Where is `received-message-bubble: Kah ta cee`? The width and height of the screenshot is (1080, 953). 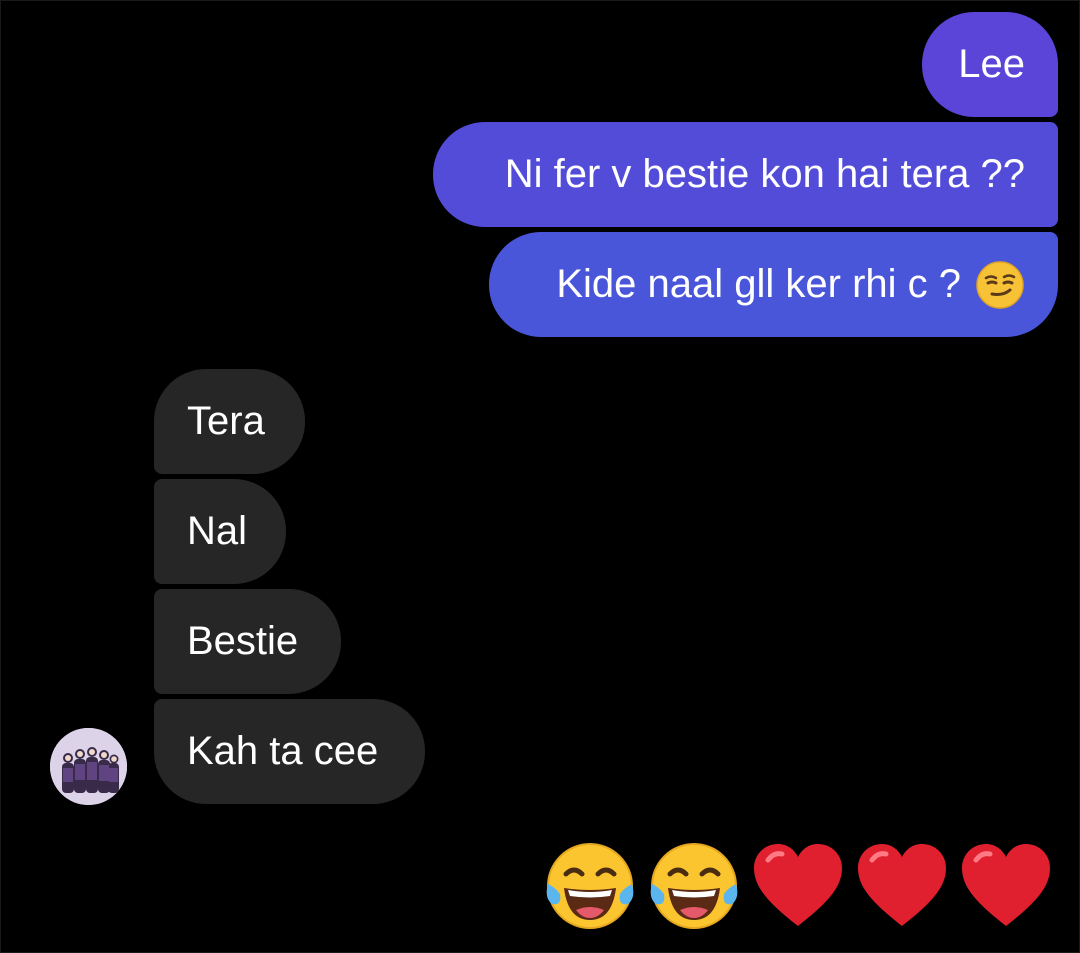 received-message-bubble: Kah ta cee is located at coordinates (289, 751).